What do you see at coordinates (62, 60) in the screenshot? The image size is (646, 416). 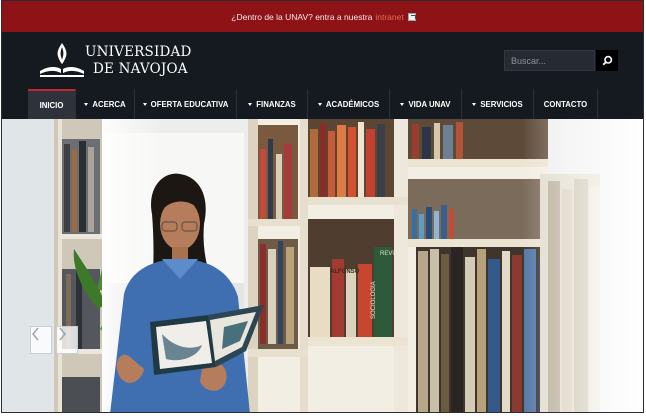 I see `book-flame-icon` at bounding box center [62, 60].